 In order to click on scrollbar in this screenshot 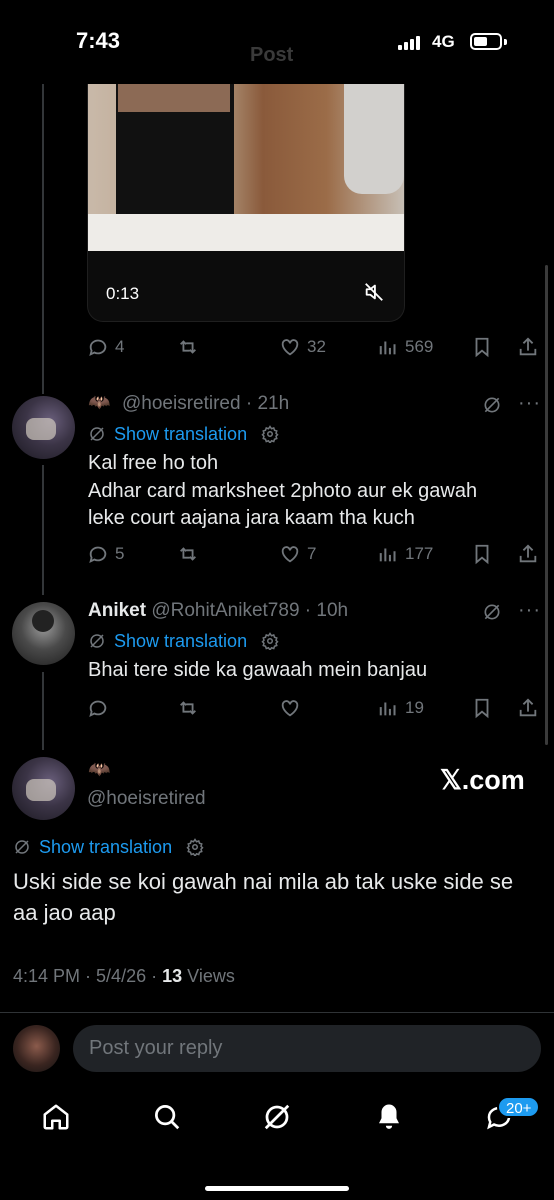, I will do `click(546, 505)`.